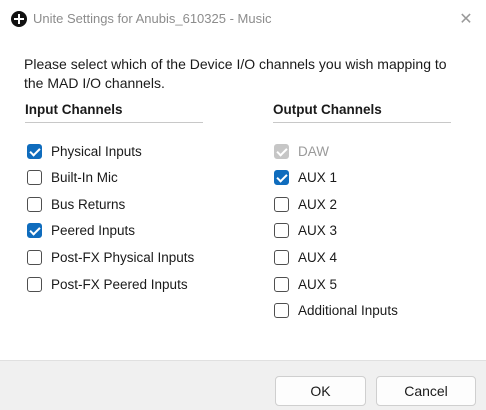 This screenshot has height=410, width=486. Describe the element at coordinates (348, 310) in the screenshot. I see `checkbox-label: Additional Inputs` at that location.